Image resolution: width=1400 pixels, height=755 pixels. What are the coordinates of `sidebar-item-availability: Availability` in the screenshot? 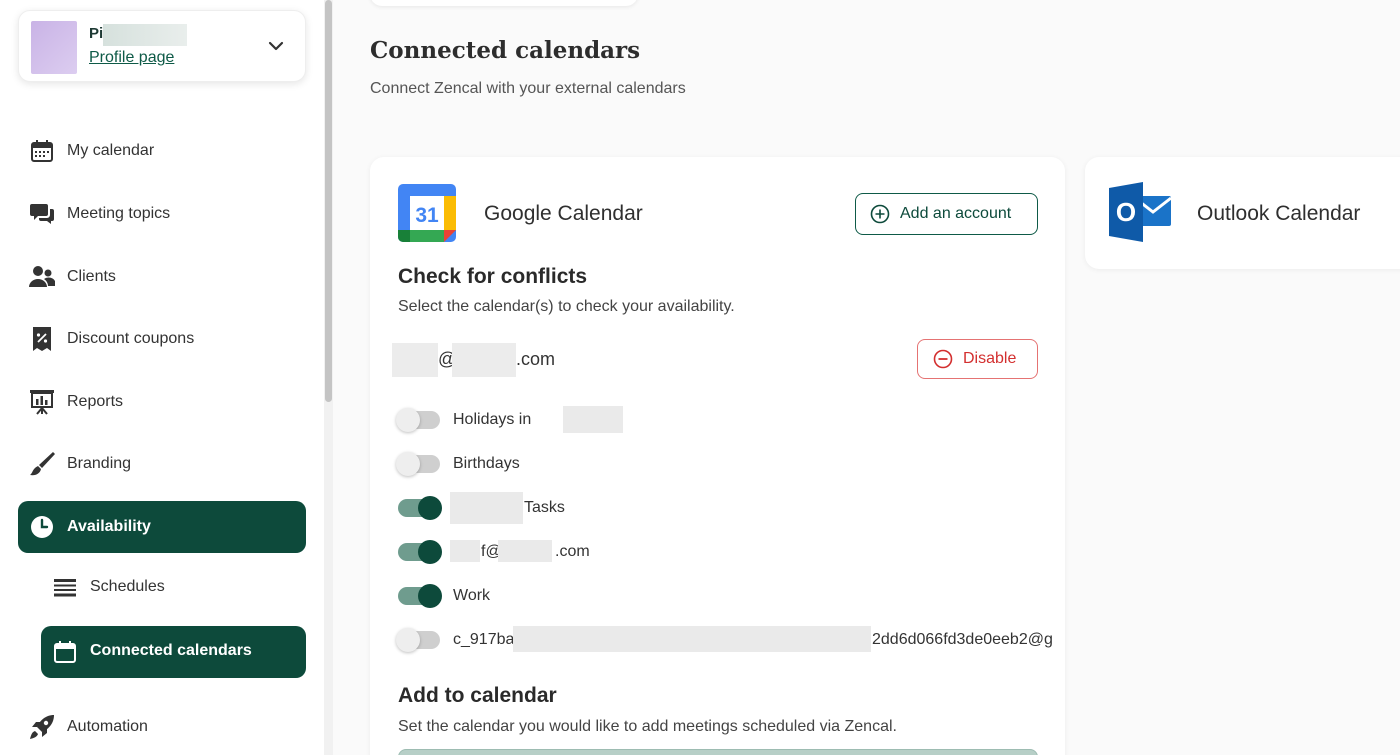 It's located at (162, 527).